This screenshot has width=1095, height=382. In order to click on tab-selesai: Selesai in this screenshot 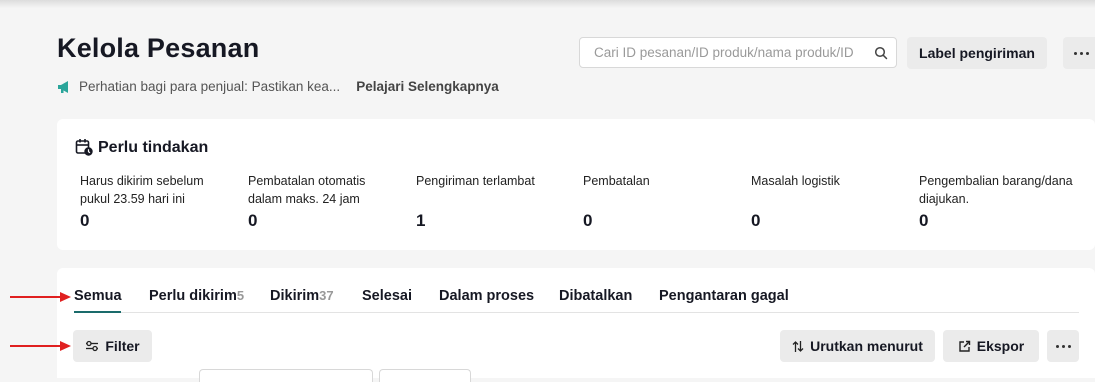, I will do `click(387, 296)`.